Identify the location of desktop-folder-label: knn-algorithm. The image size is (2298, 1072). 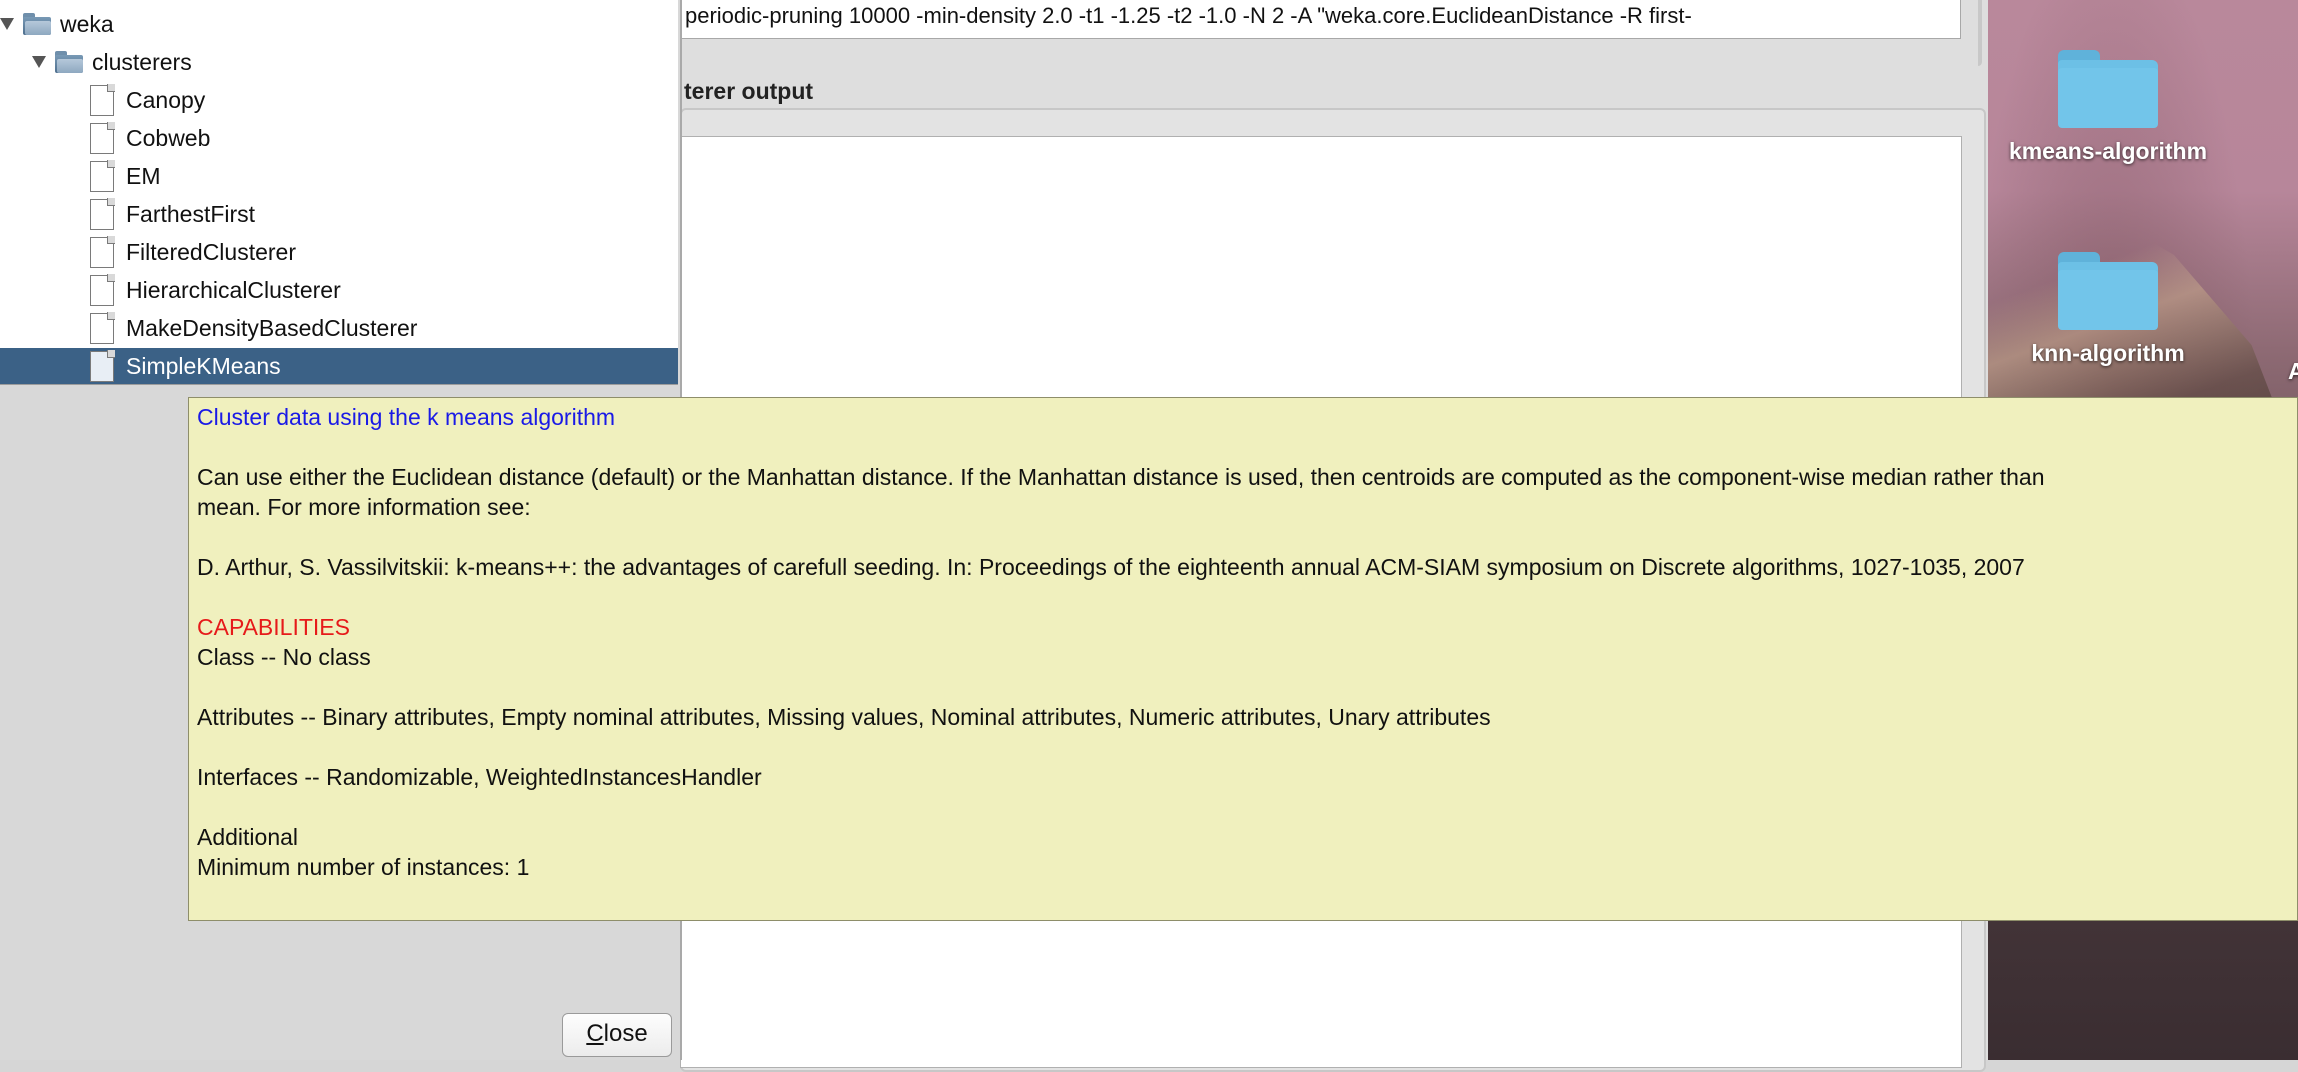
(2108, 353).